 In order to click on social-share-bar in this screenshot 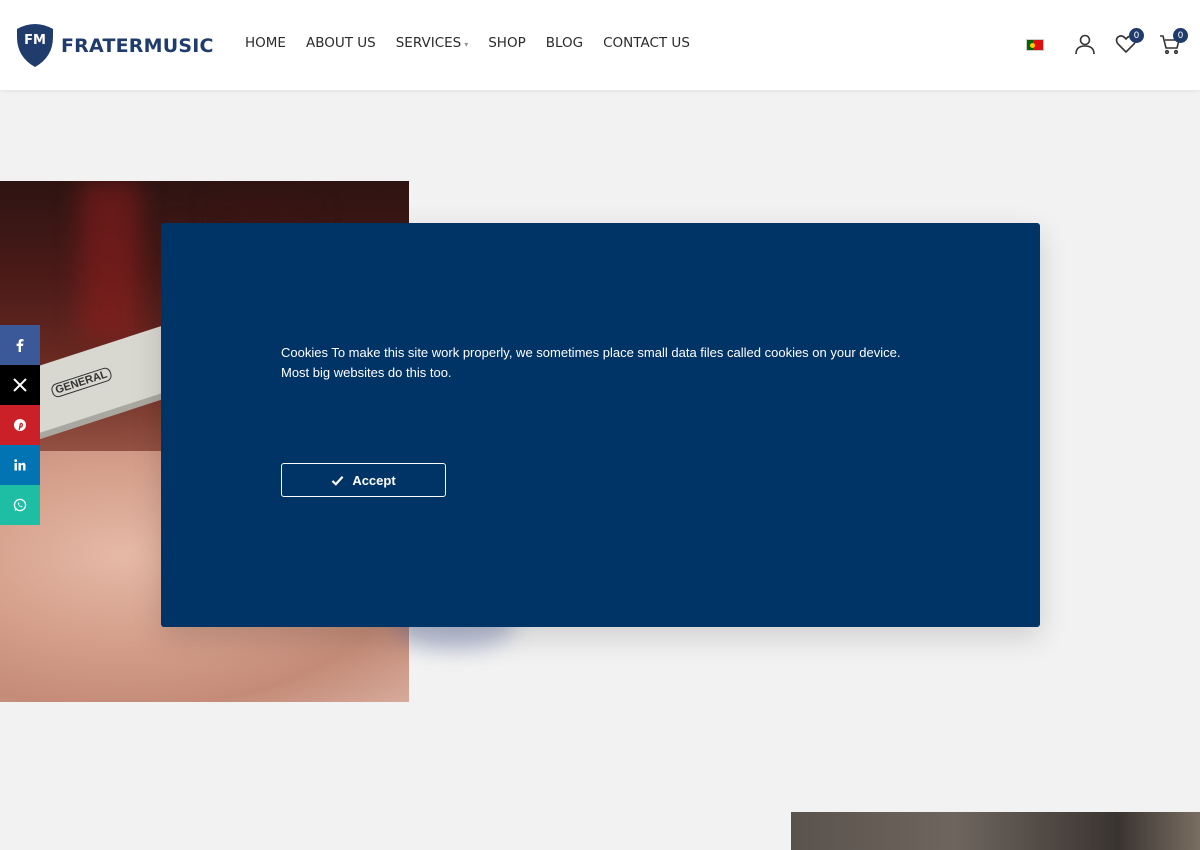, I will do `click(20, 425)`.